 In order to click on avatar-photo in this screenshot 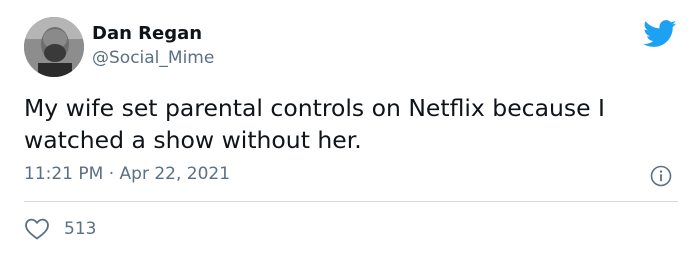, I will do `click(54, 47)`.